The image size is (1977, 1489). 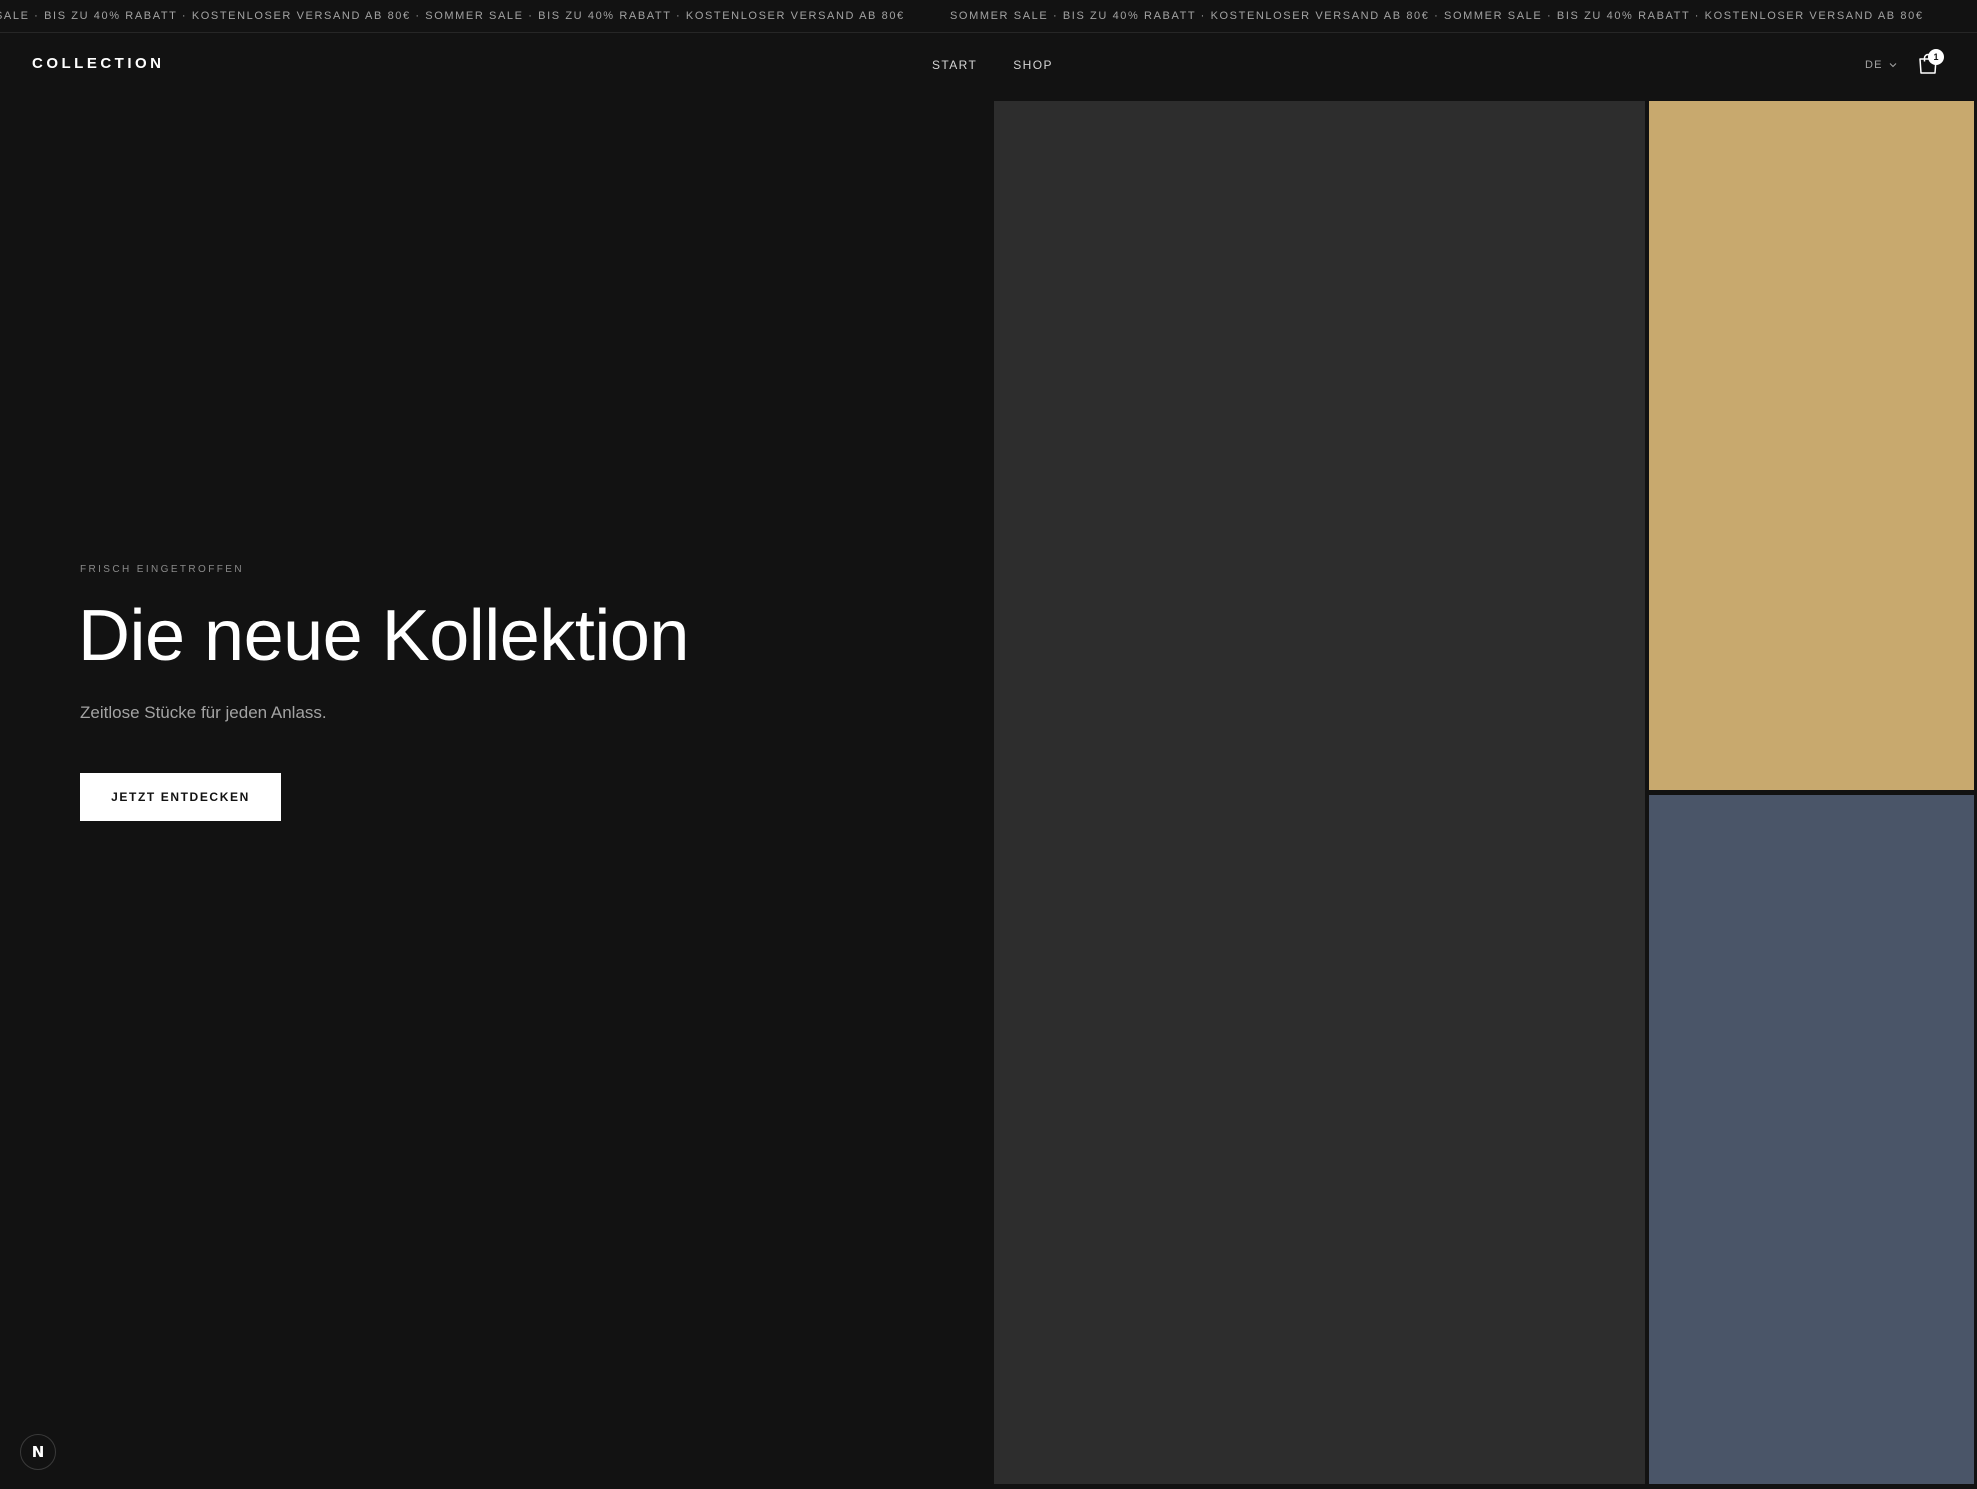 I want to click on logo: COLLECTION, so click(x=98, y=63).